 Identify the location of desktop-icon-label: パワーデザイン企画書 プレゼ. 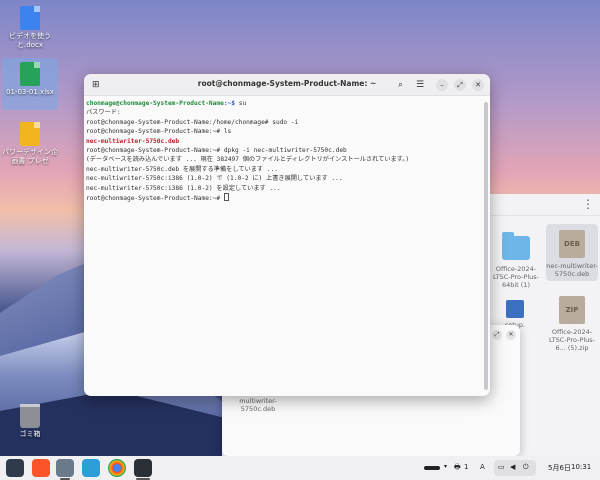
(30, 156).